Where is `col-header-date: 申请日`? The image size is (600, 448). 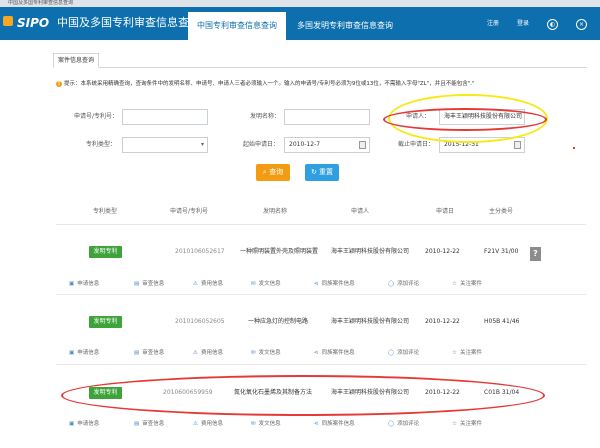 col-header-date: 申请日 is located at coordinates (445, 211).